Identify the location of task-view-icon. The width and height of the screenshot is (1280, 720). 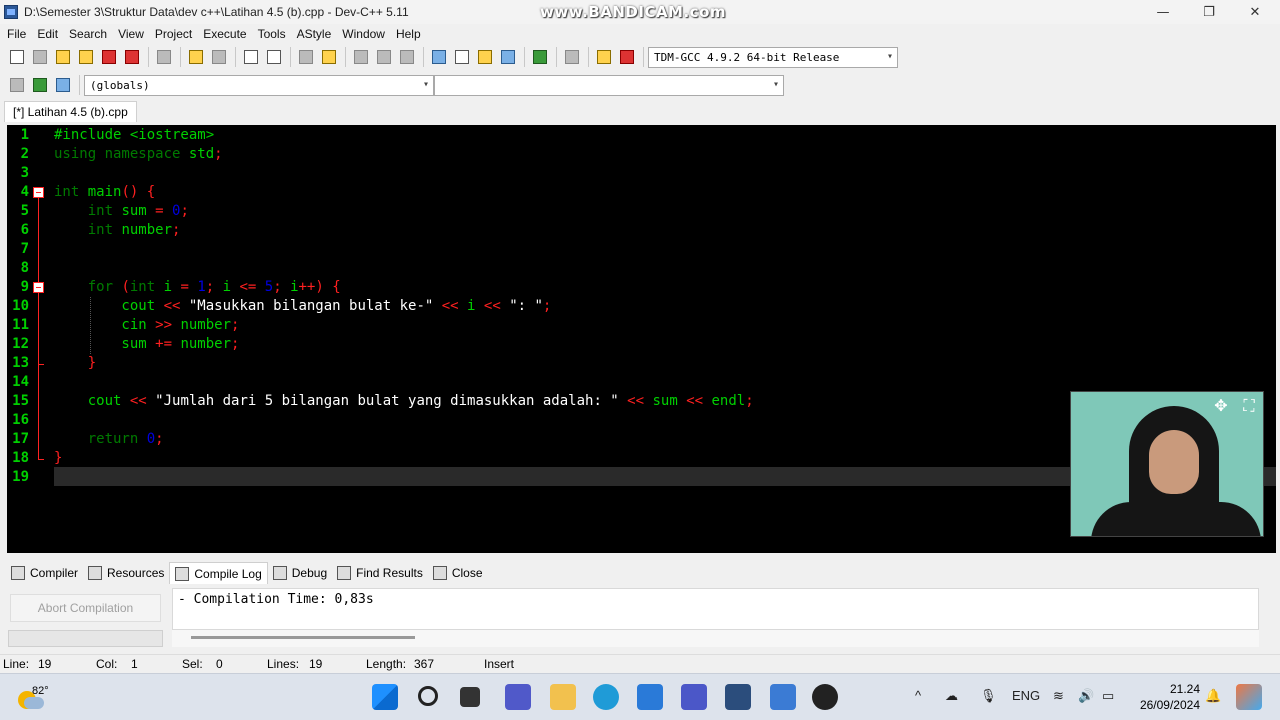
(470, 697).